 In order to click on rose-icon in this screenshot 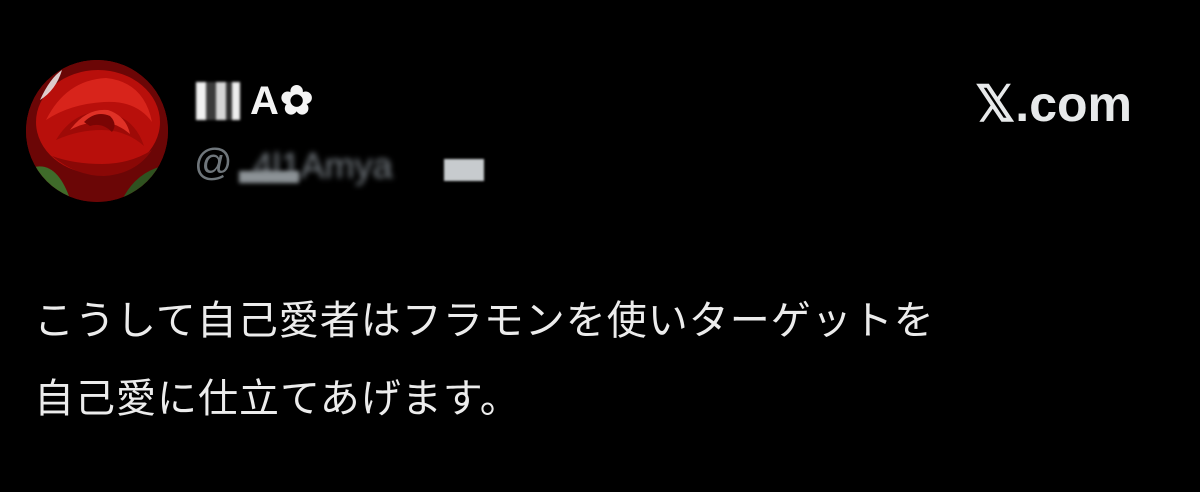, I will do `click(97, 131)`.